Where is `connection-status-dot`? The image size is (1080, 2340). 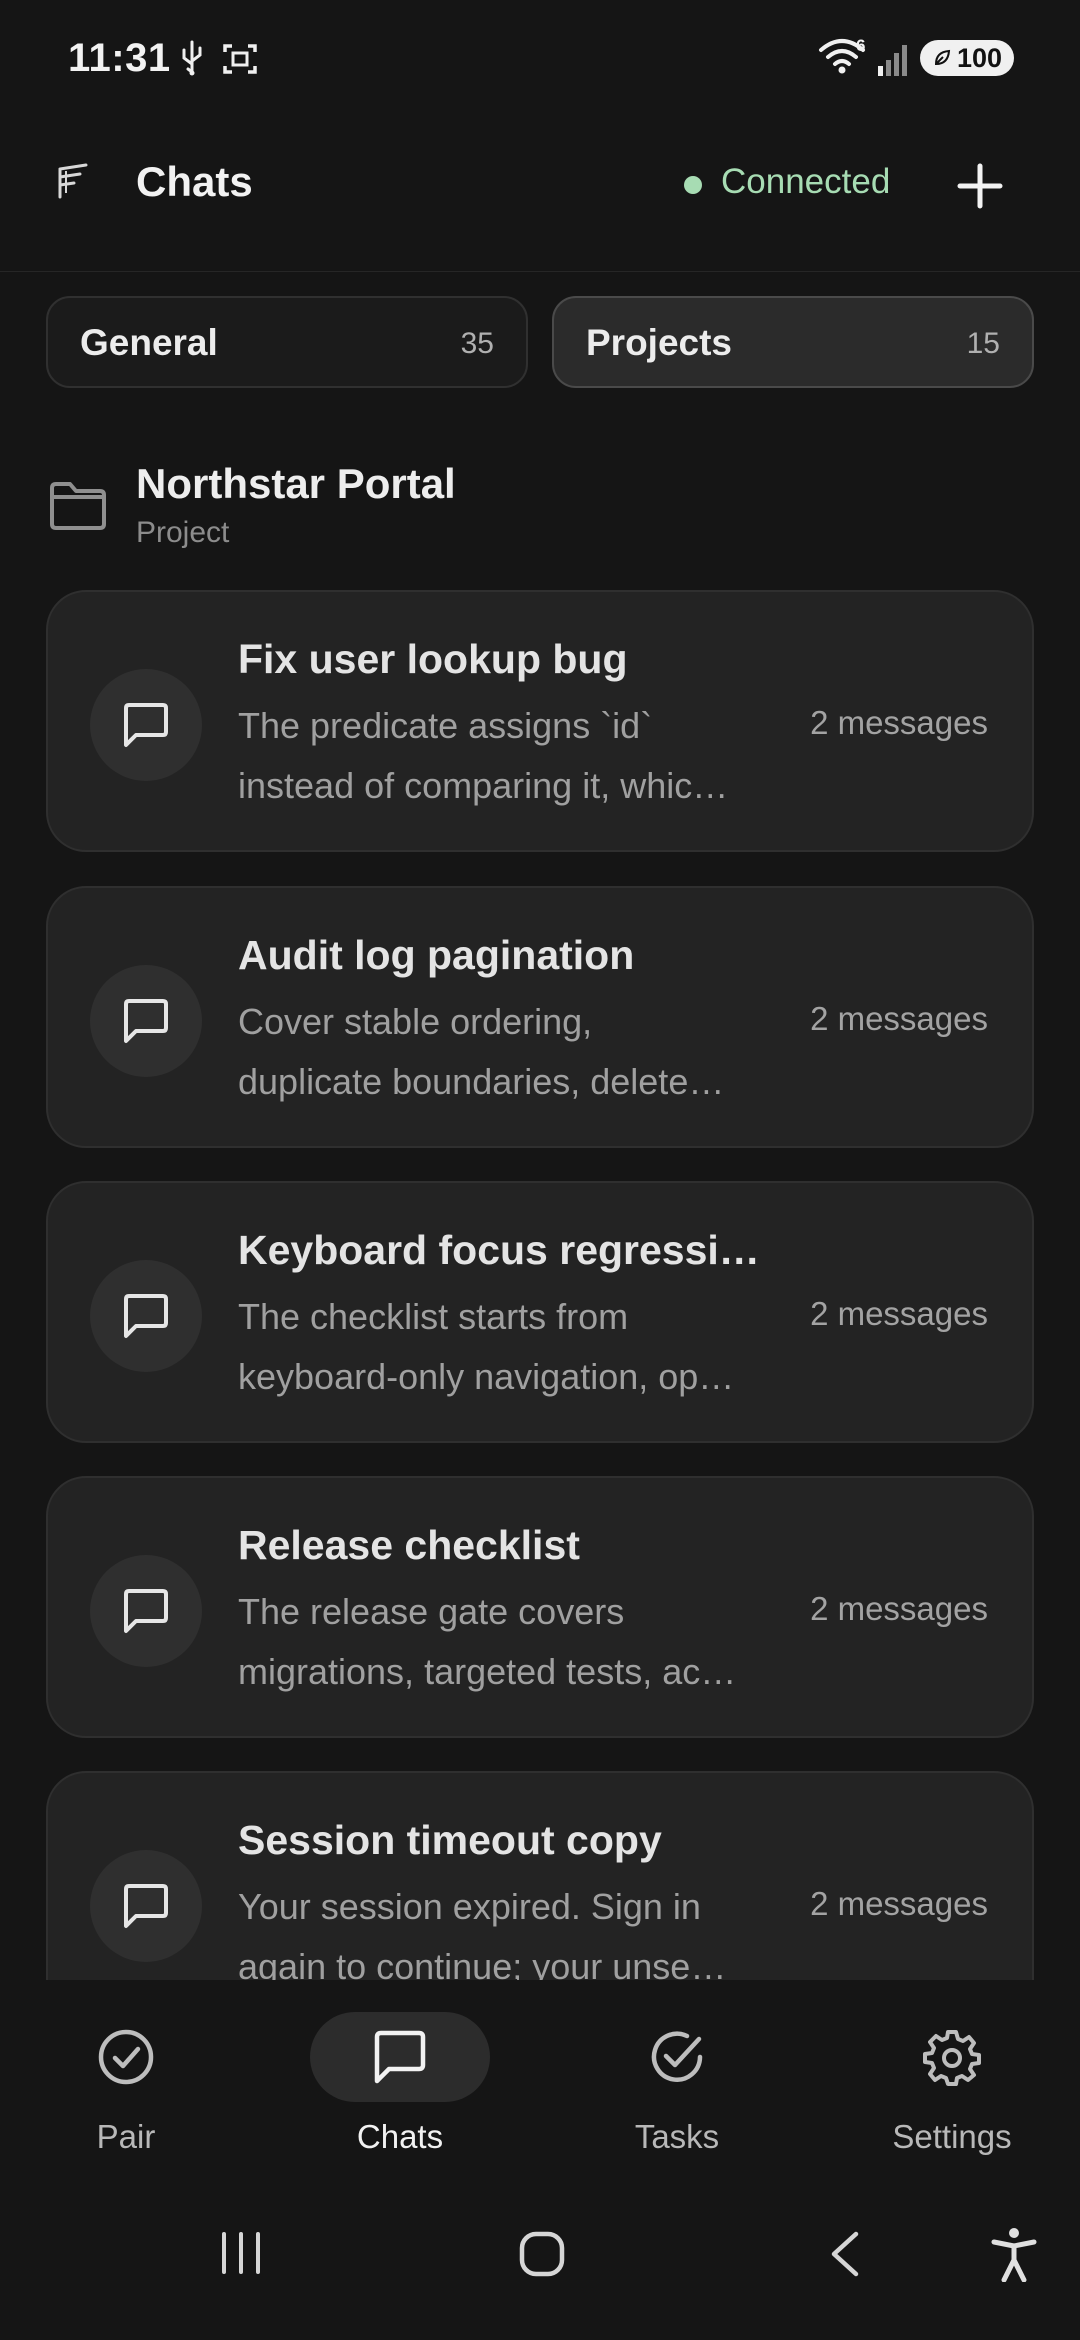 connection-status-dot is located at coordinates (693, 185).